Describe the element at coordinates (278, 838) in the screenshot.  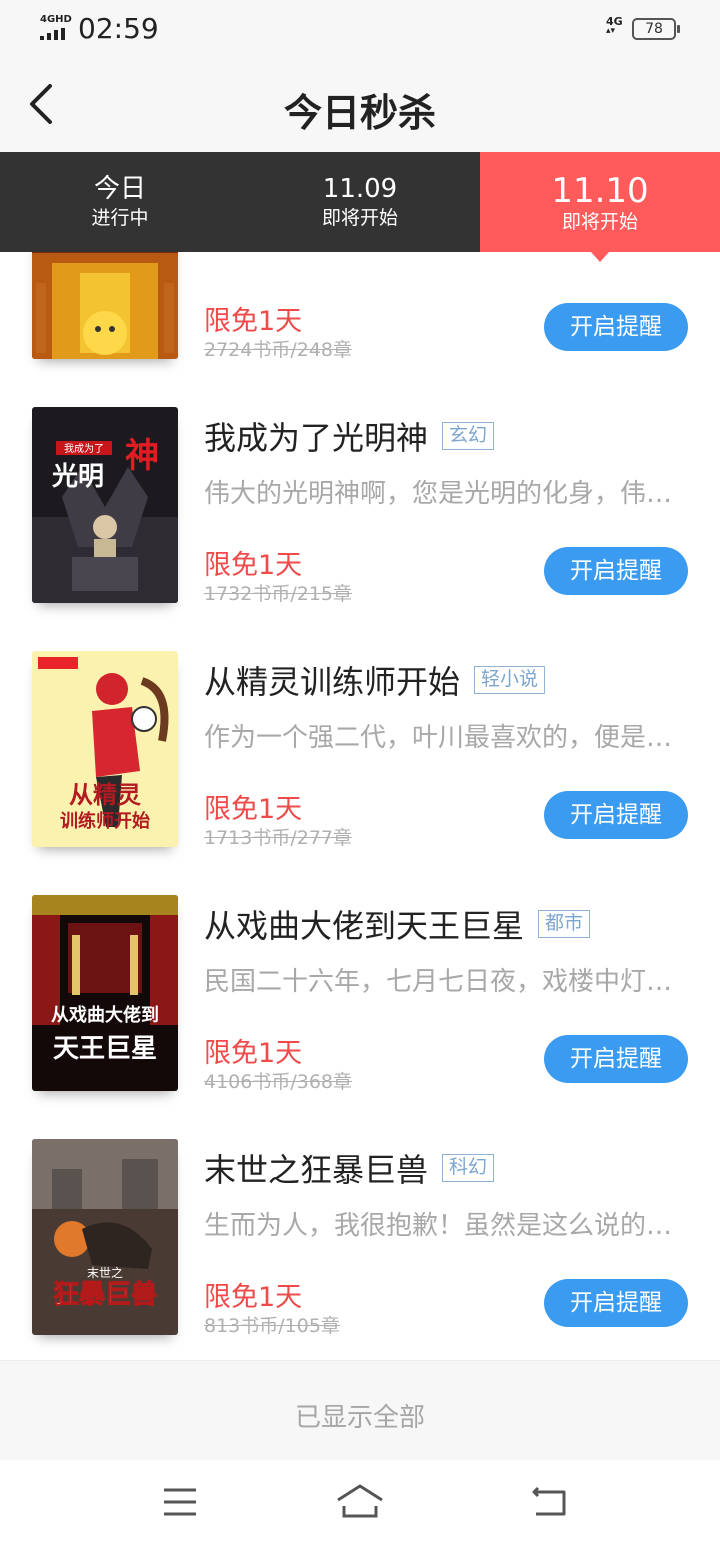
I see `original-price: 1713书币/277章` at that location.